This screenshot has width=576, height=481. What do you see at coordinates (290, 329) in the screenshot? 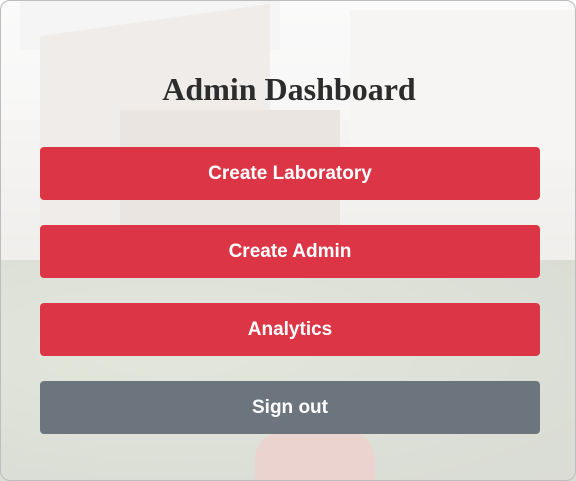
I see `analytics-button: Analytics` at bounding box center [290, 329].